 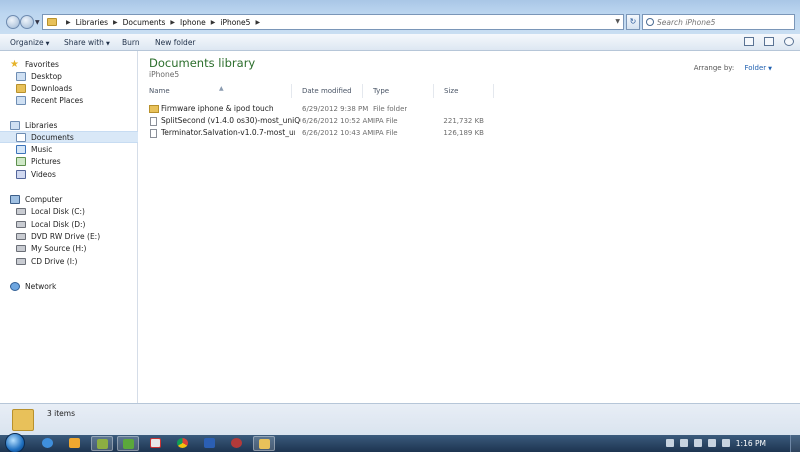 I want to click on column-header-date: Date modified, so click(x=327, y=91).